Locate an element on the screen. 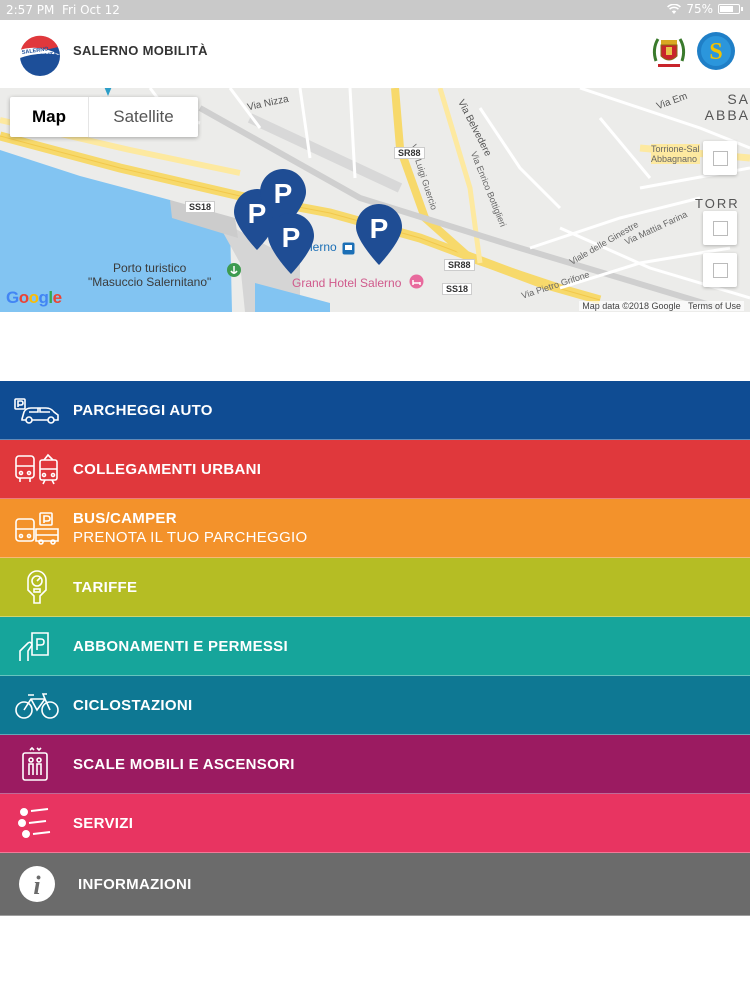  salerno-mobilita-logo: SALERNO MOBILITÀ is located at coordinates (38, 55).